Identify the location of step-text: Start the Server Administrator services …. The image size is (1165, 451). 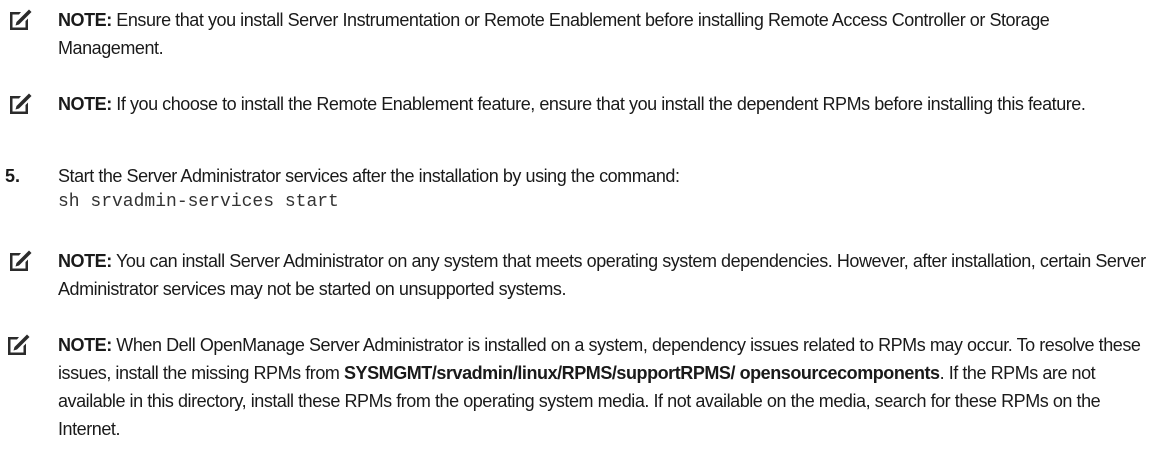
(369, 176).